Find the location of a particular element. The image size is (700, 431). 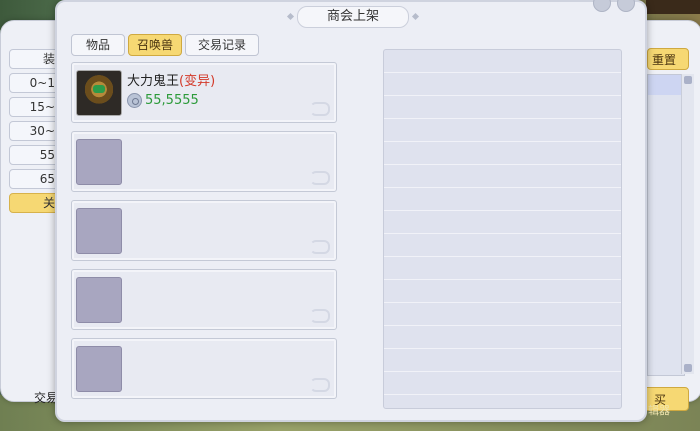

reset-button: 重置 is located at coordinates (668, 59).